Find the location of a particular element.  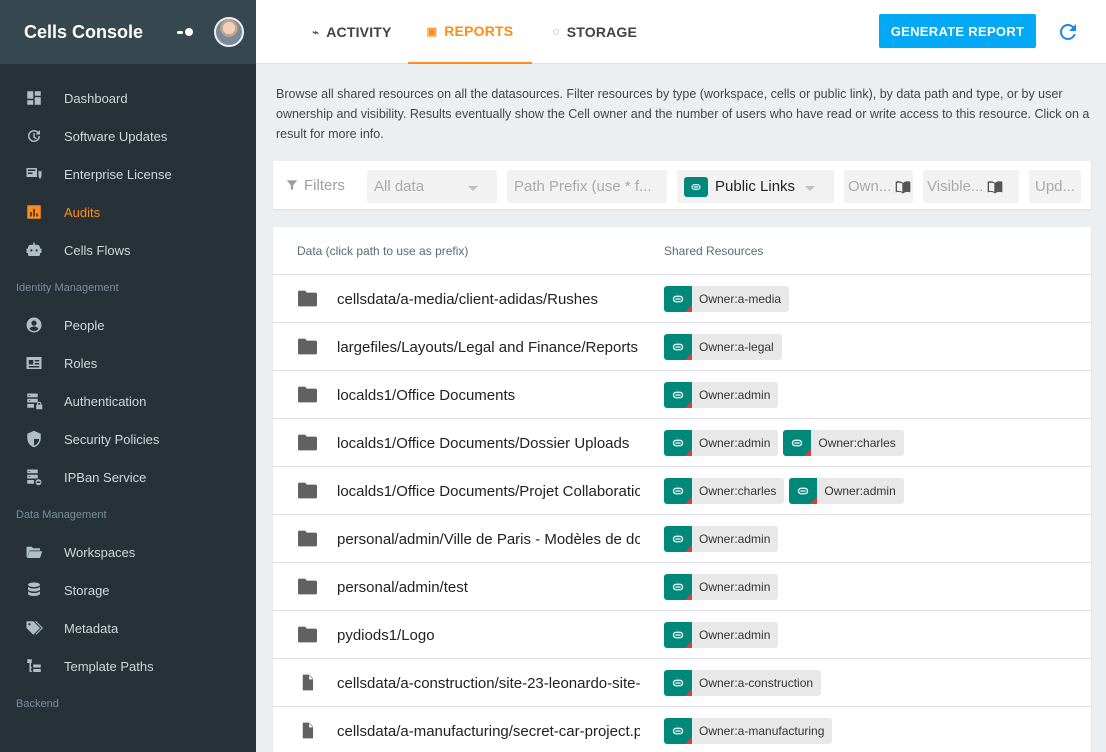

shared-resources-cell: Owner:admin is located at coordinates (723, 395).